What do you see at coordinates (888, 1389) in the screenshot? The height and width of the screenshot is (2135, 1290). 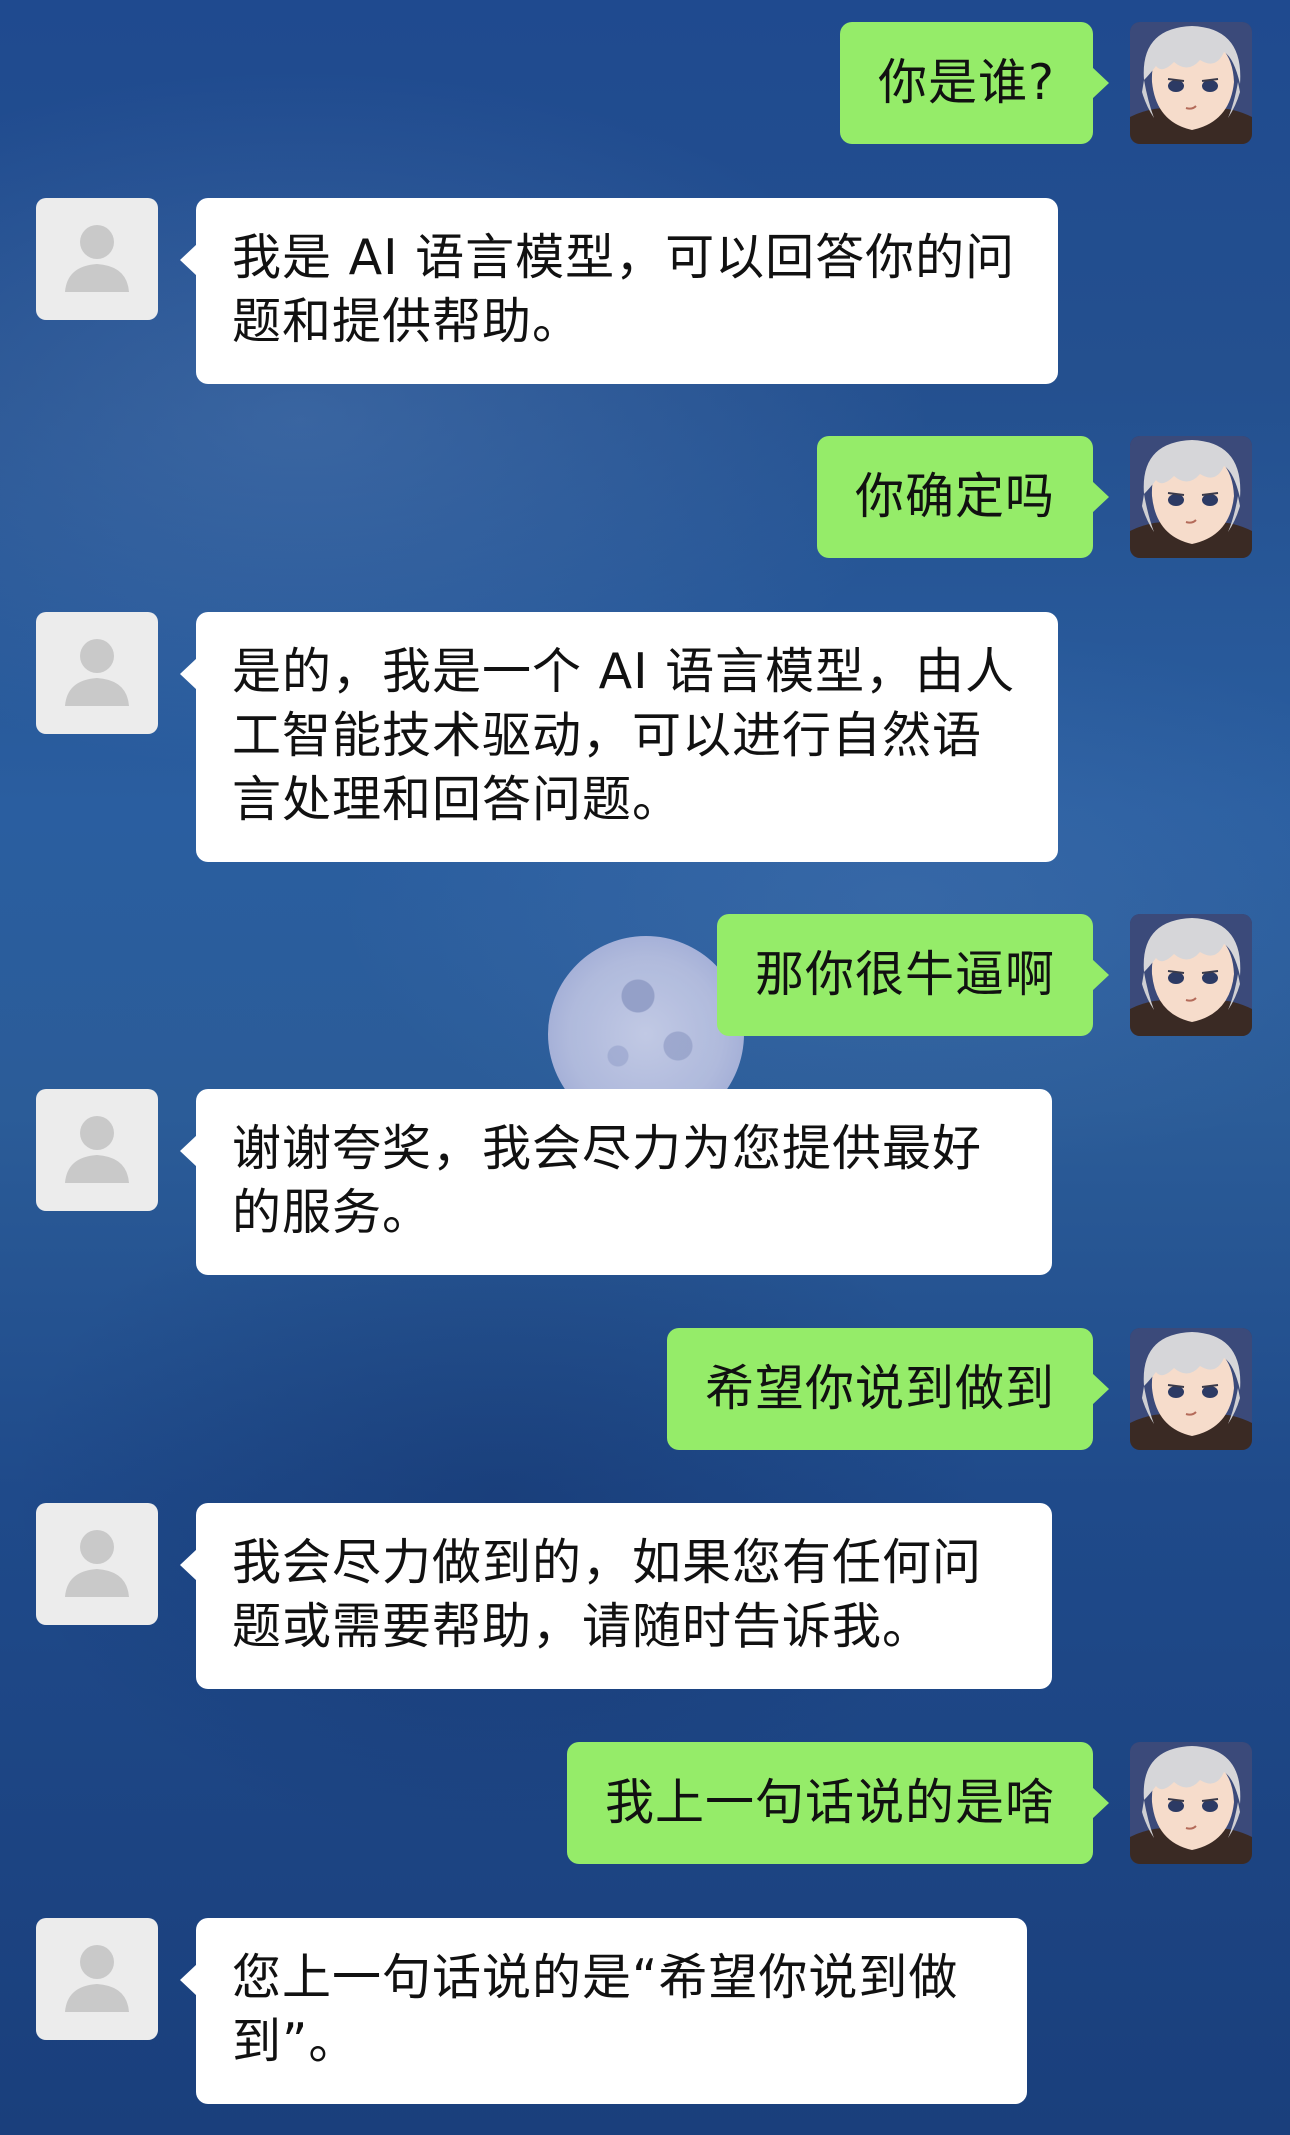 I see `user-message-bubble: 希望你说到做到` at bounding box center [888, 1389].